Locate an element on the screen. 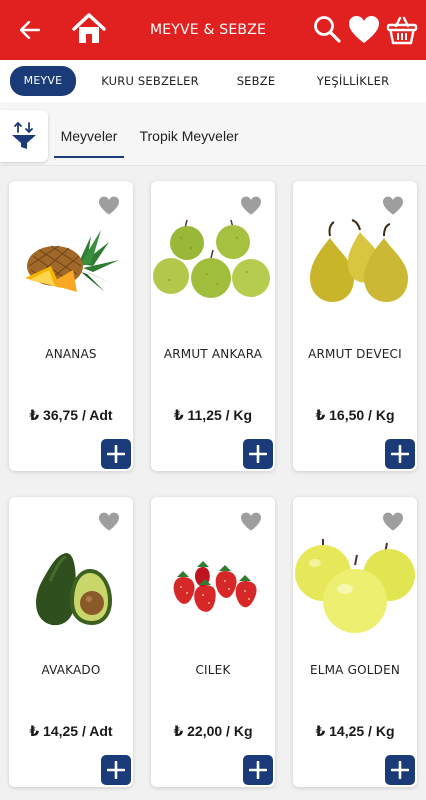  subtab-meyveler: Meyveler is located at coordinates (89, 138).